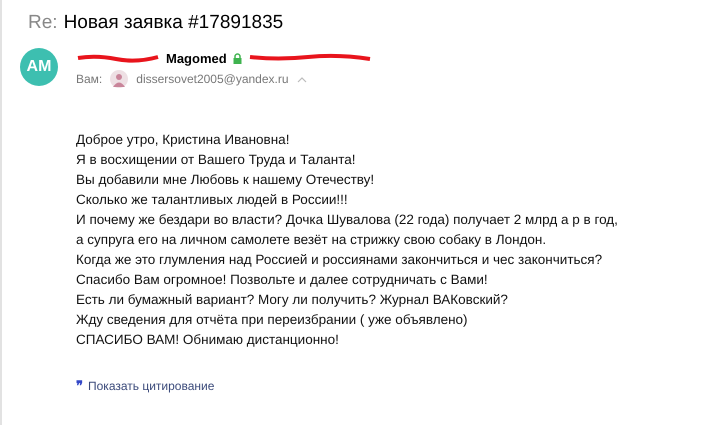 The image size is (719, 425). I want to click on message-line: Сколько же талантливых людей в России!!!, so click(212, 200).